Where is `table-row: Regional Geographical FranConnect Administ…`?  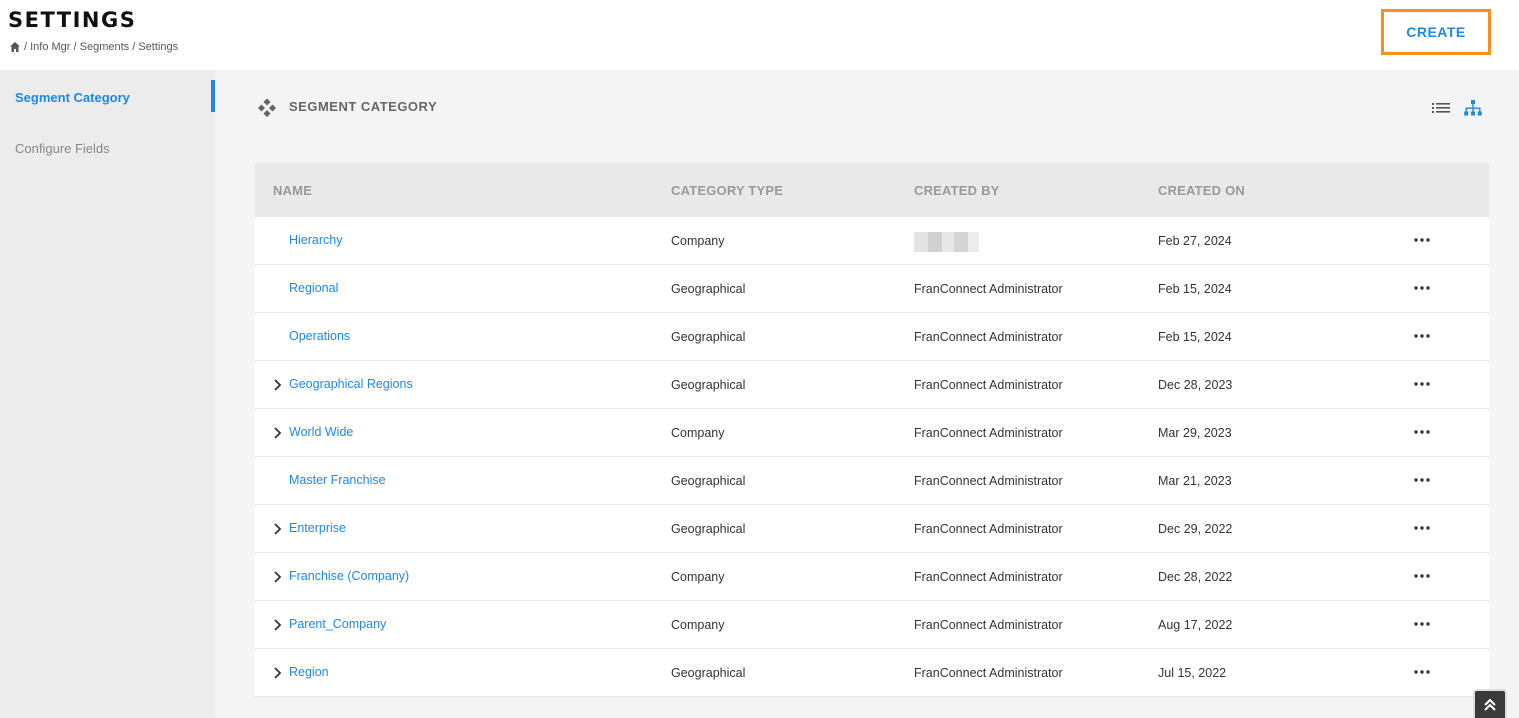 table-row: Regional Geographical FranConnect Administ… is located at coordinates (872, 289).